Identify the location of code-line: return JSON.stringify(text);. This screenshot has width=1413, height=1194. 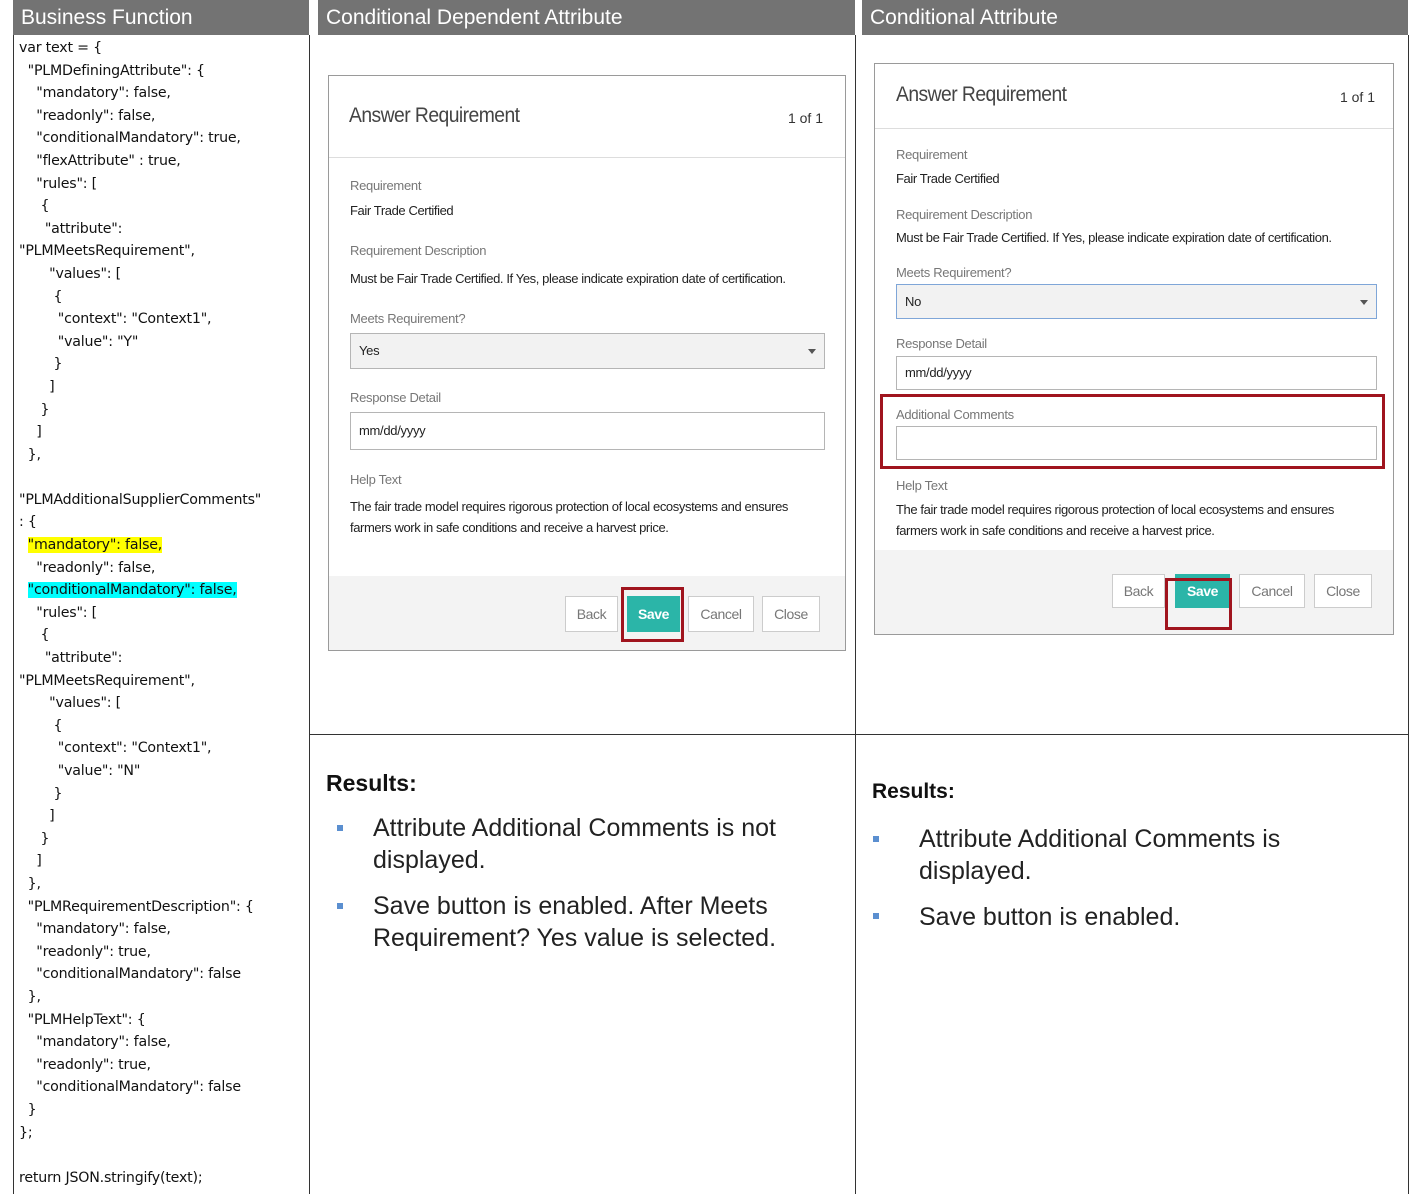
(111, 1177).